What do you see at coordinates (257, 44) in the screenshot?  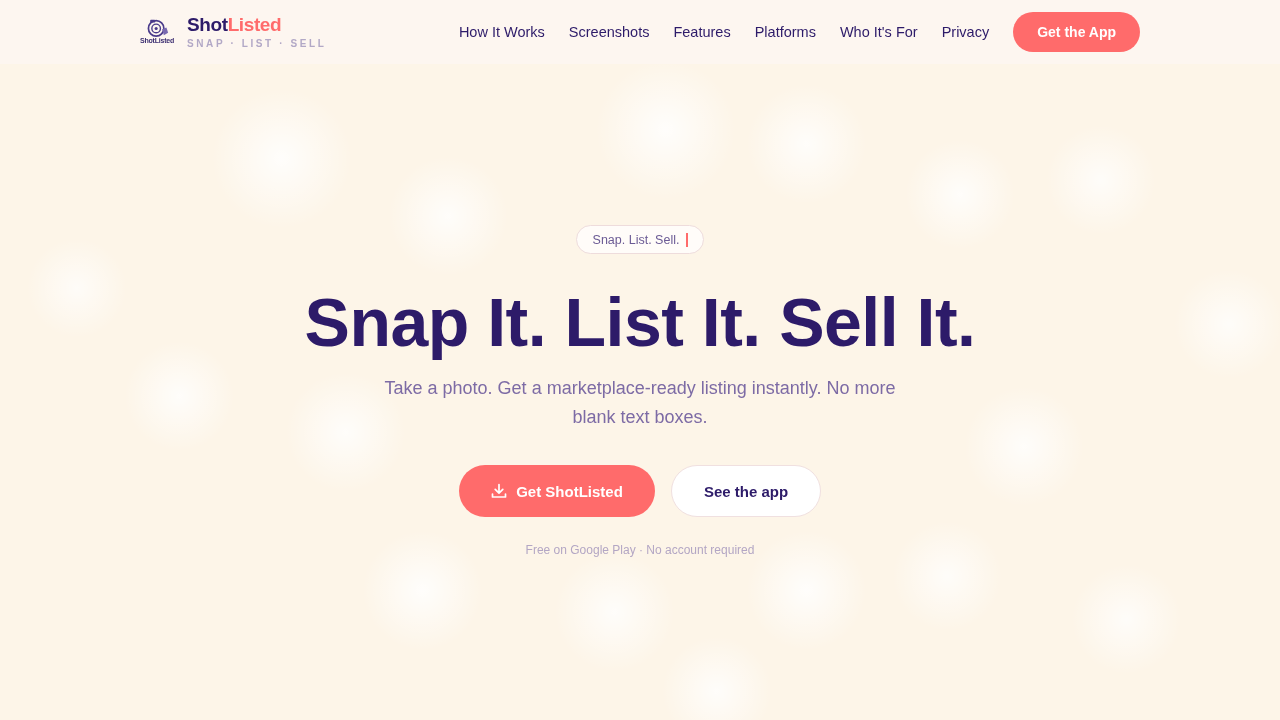 I see `brand-tagline: SNAP · LIST · SELL` at bounding box center [257, 44].